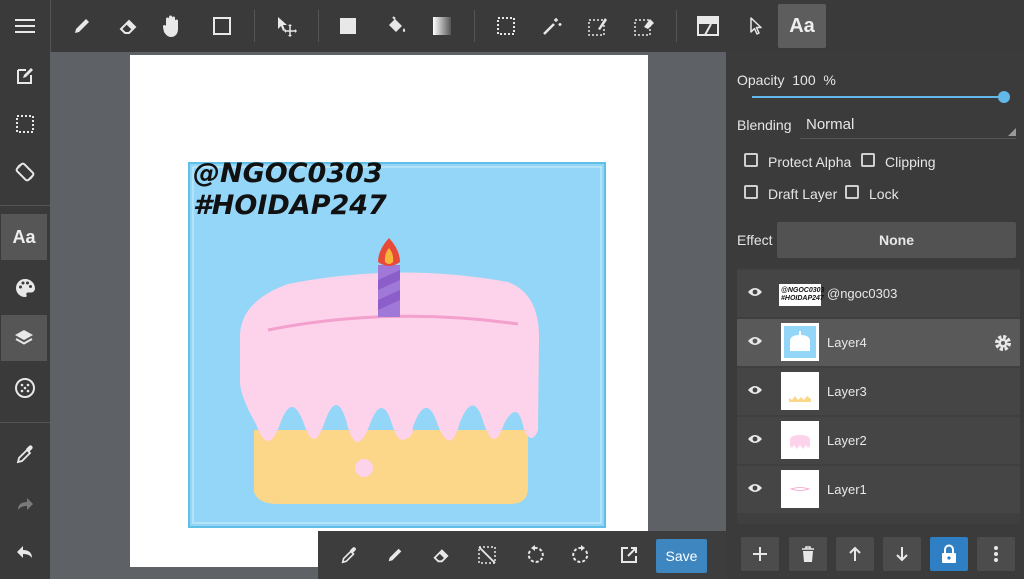 This screenshot has height=579, width=1024. Describe the element at coordinates (222, 26) in the screenshot. I see `rectangle-tool-icon` at that location.